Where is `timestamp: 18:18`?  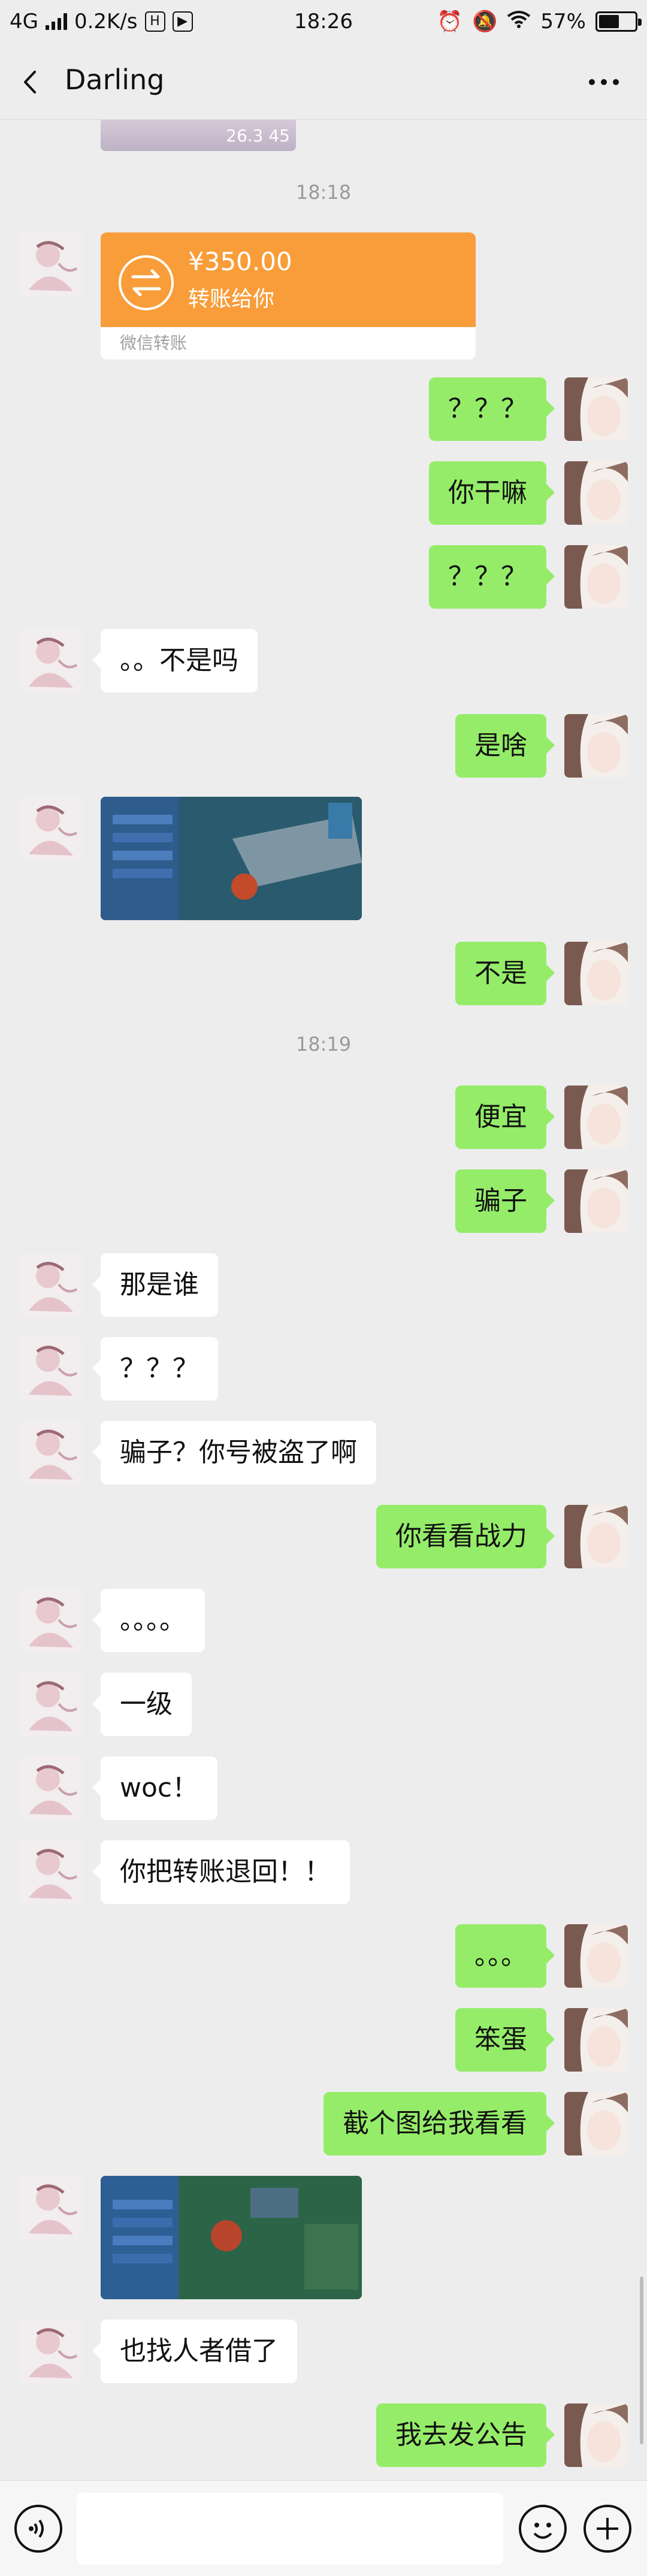 timestamp: 18:18 is located at coordinates (323, 192).